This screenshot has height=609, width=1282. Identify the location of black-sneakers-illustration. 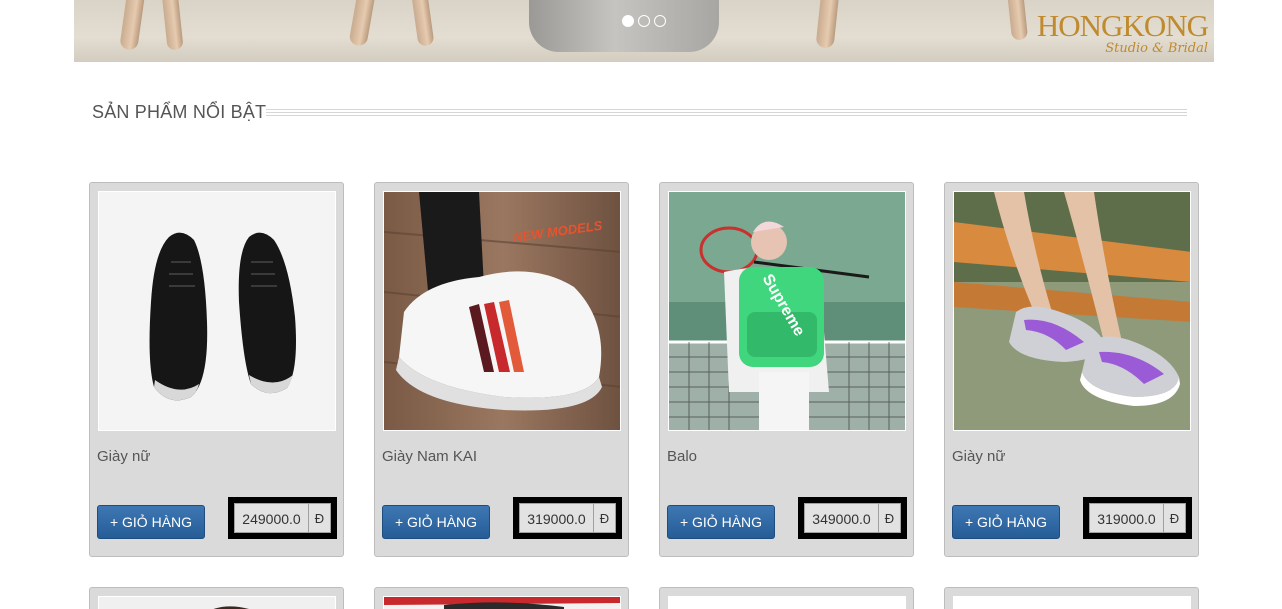
(217, 311).